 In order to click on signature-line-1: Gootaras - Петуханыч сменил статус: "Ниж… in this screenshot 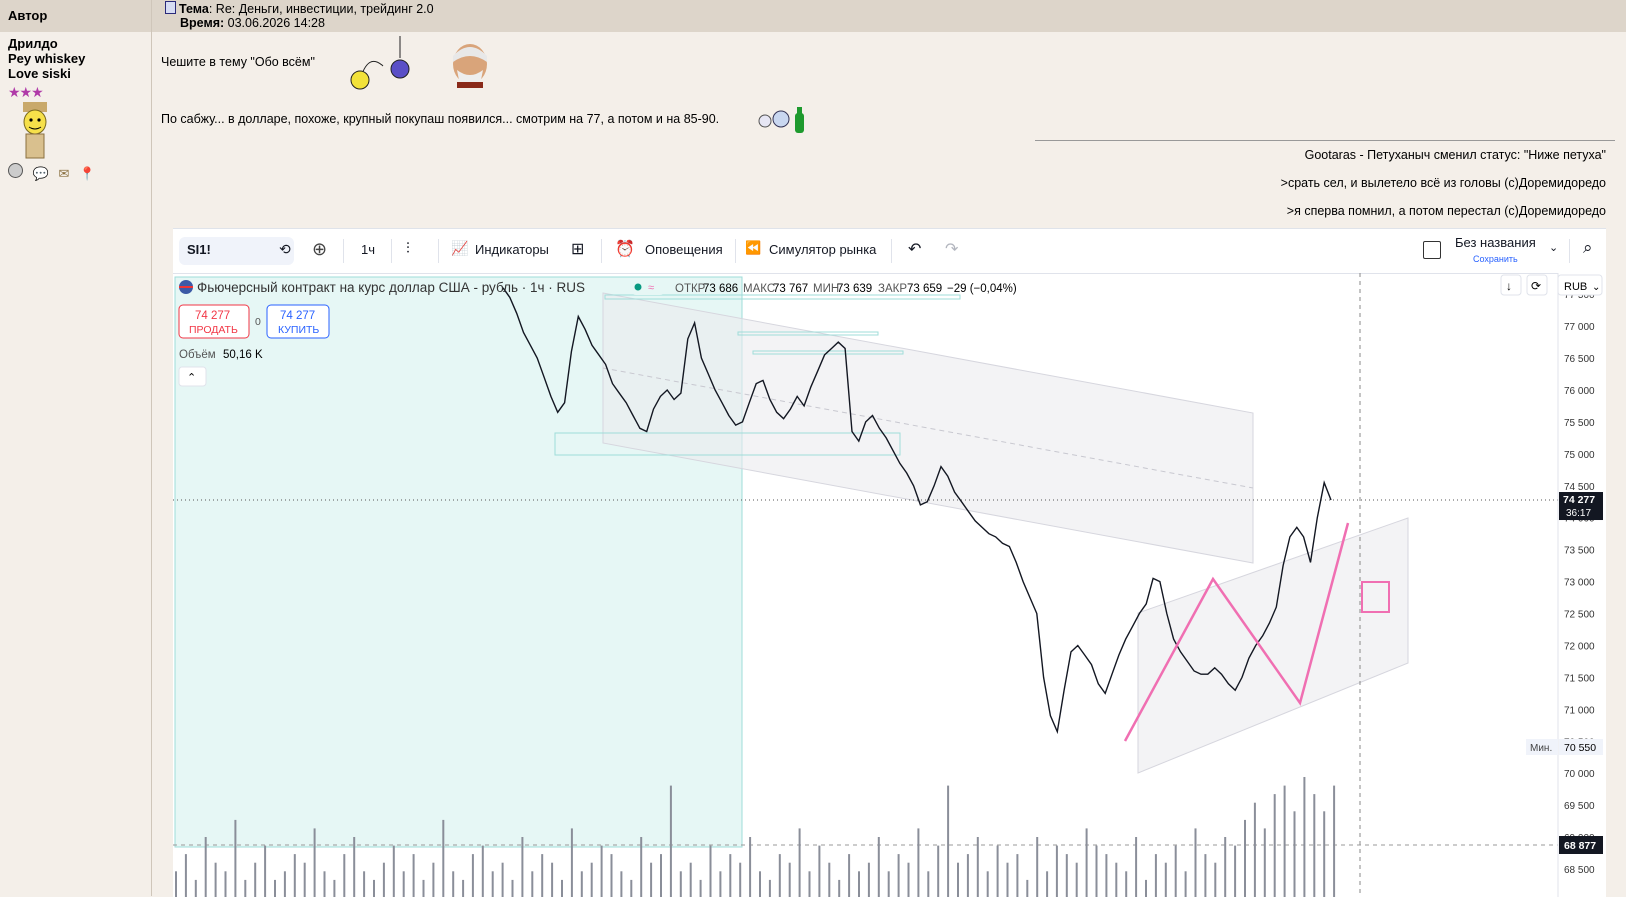, I will do `click(1455, 155)`.